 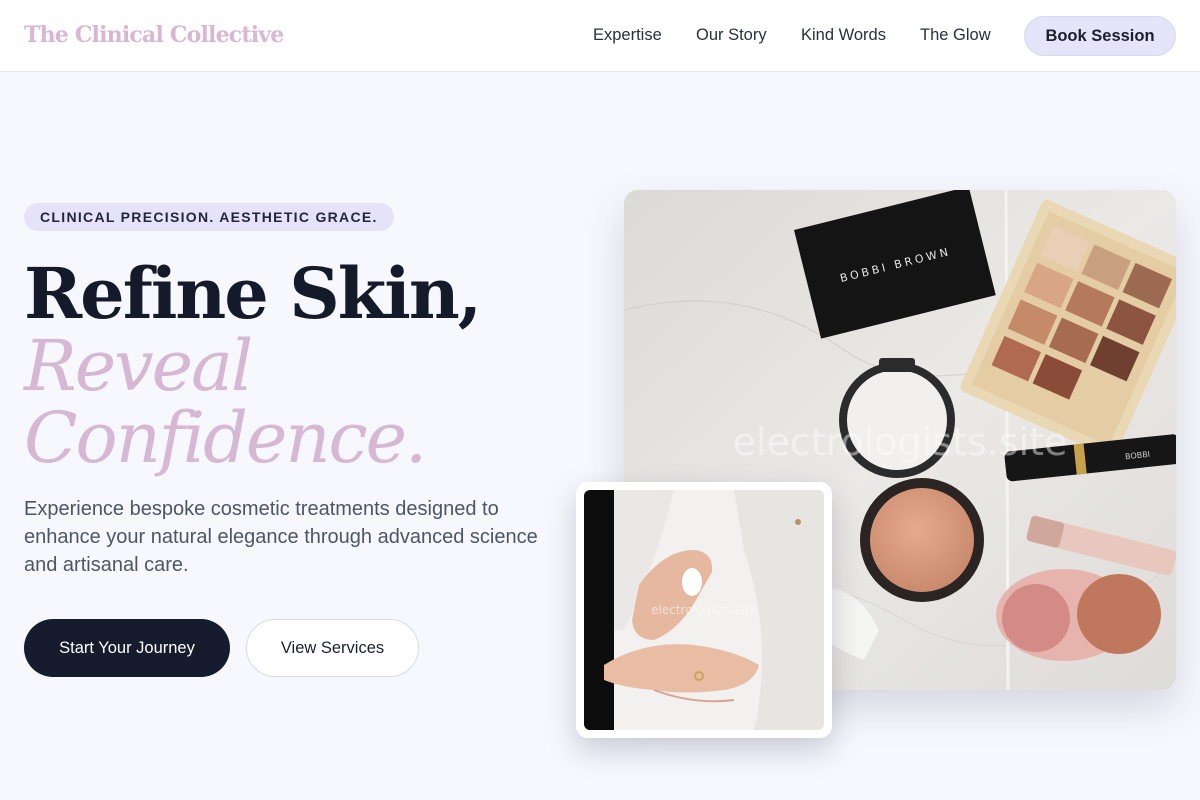 What do you see at coordinates (731, 35) in the screenshot?
I see `nav-link-our-story: Our Story` at bounding box center [731, 35].